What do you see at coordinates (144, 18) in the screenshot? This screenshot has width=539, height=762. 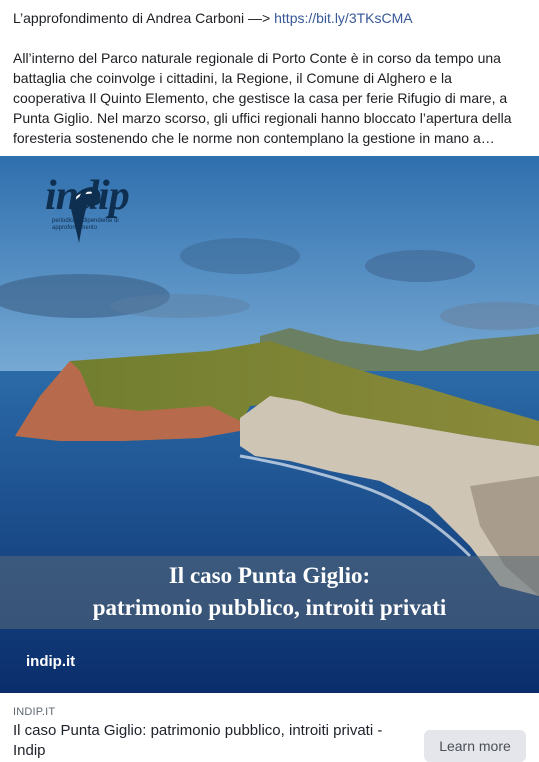 I see `post-intro-prefix: L’approfondimento di Andrea Carboni —>` at bounding box center [144, 18].